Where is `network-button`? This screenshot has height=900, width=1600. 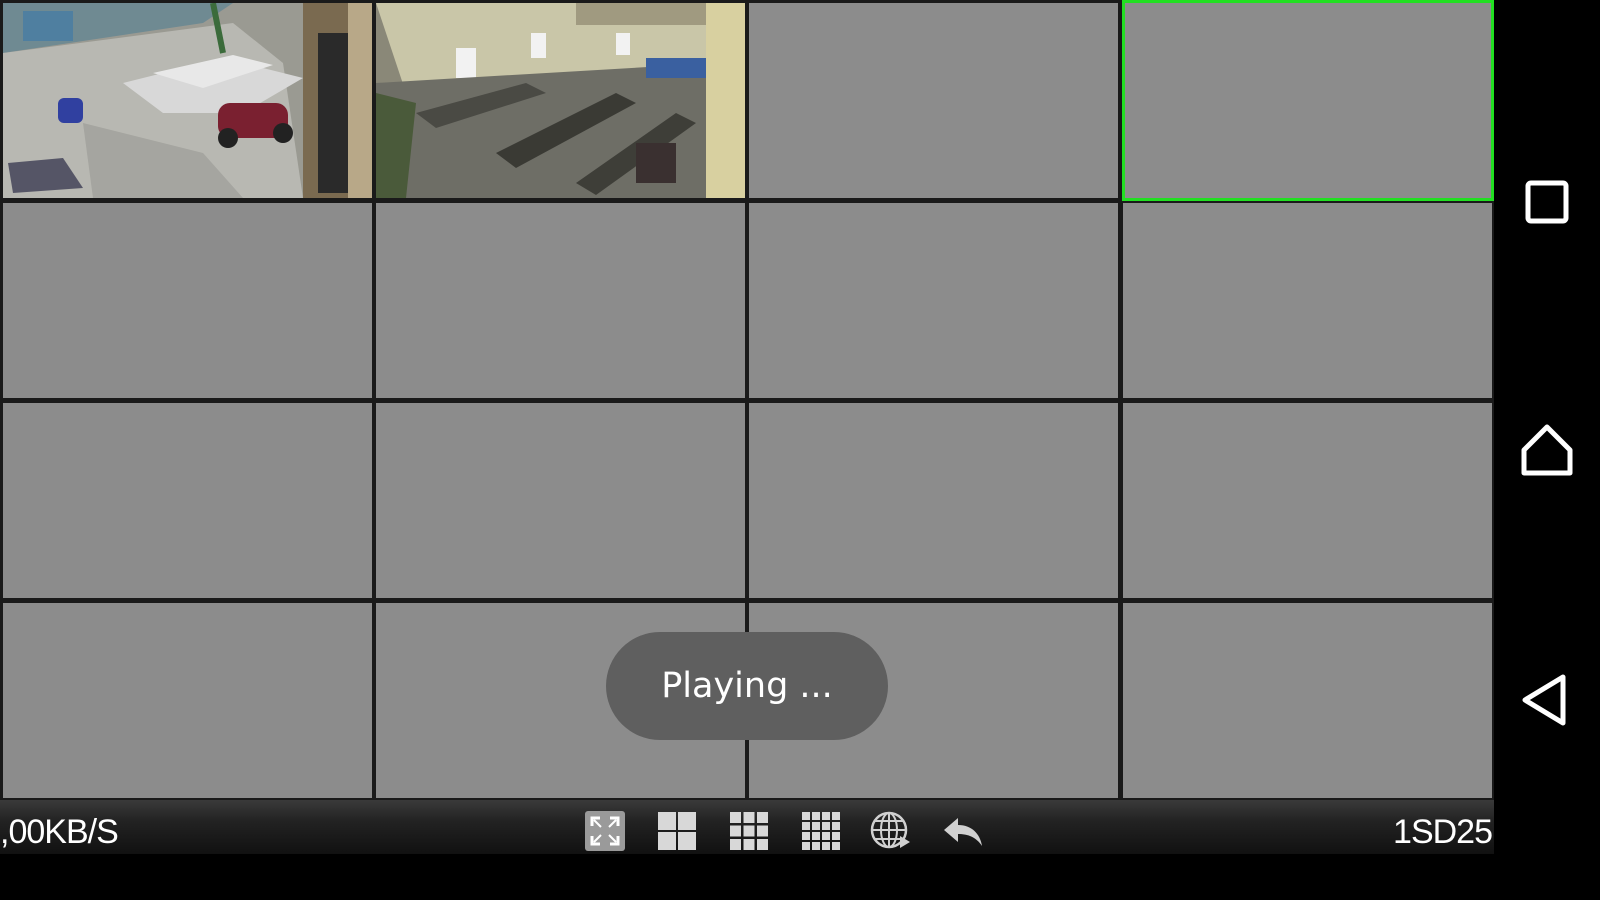 network-button is located at coordinates (891, 831).